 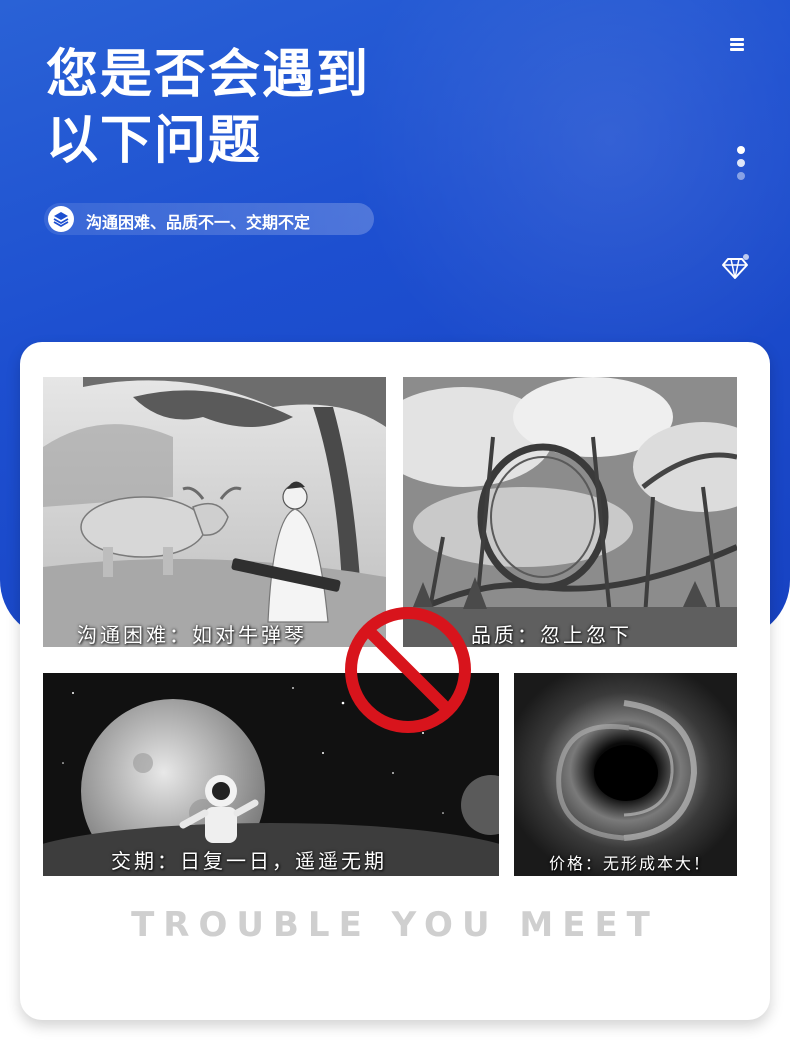 What do you see at coordinates (208, 75) in the screenshot?
I see `title-line-1: 您是否会遇到` at bounding box center [208, 75].